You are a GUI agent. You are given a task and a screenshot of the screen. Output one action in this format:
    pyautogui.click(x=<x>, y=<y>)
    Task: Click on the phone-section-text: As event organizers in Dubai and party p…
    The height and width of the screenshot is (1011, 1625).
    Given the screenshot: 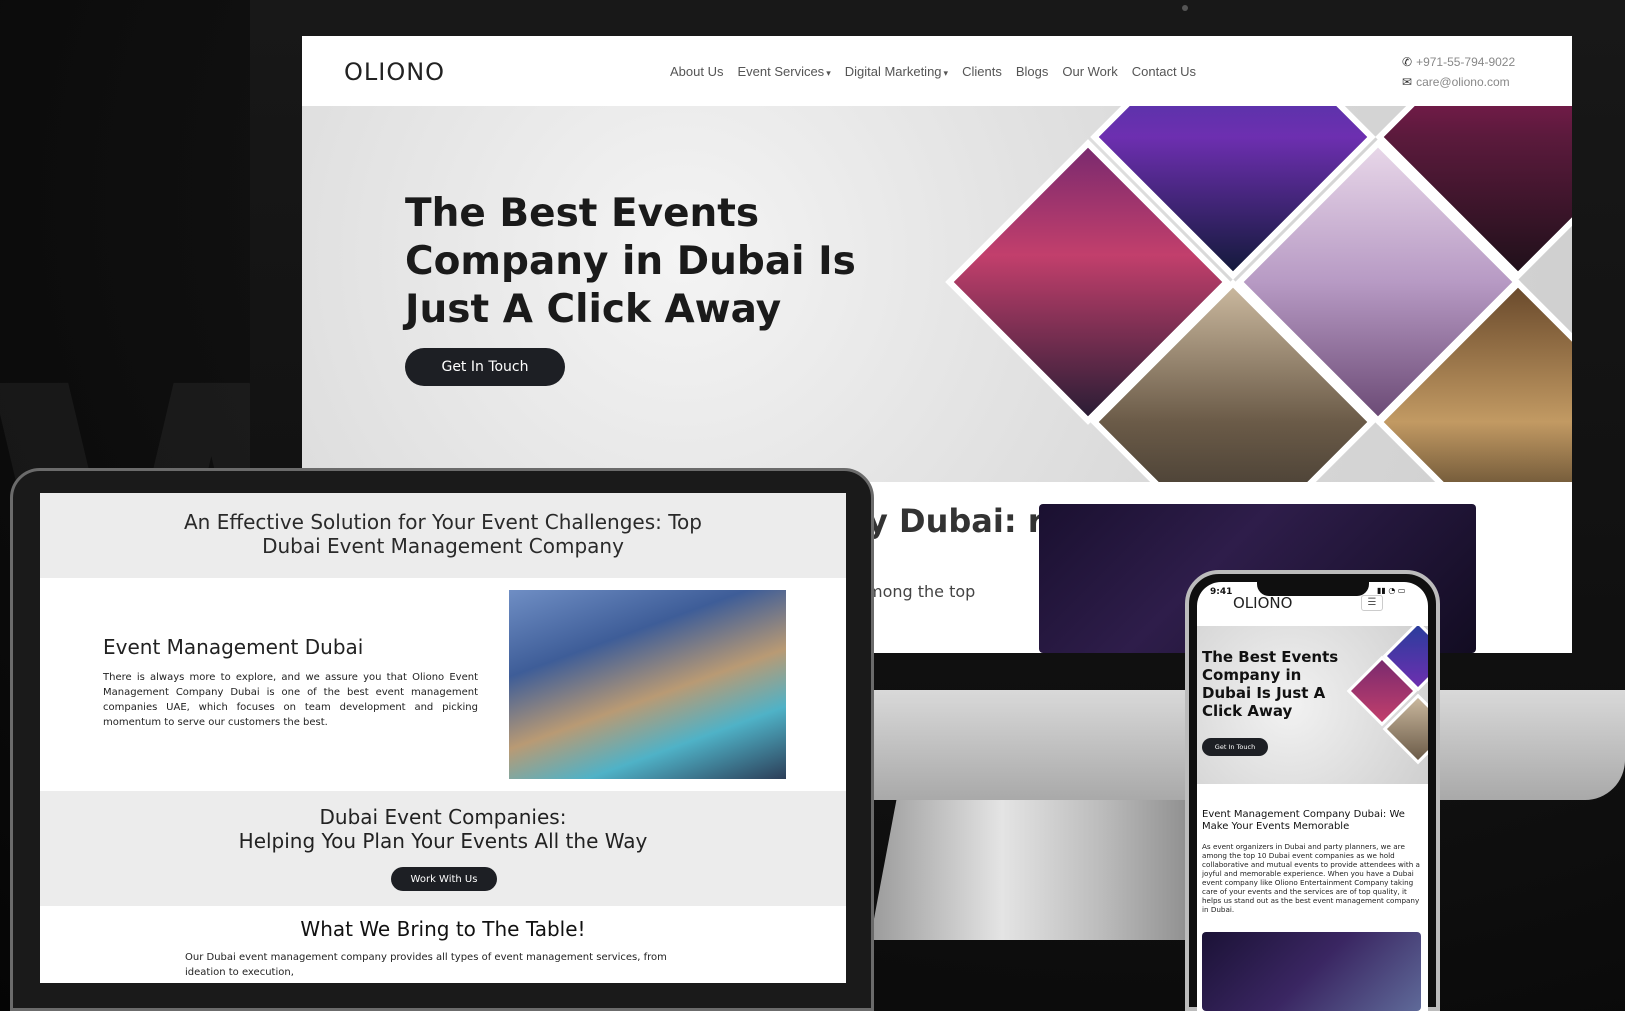 What is the action you would take?
    pyautogui.click(x=1311, y=878)
    